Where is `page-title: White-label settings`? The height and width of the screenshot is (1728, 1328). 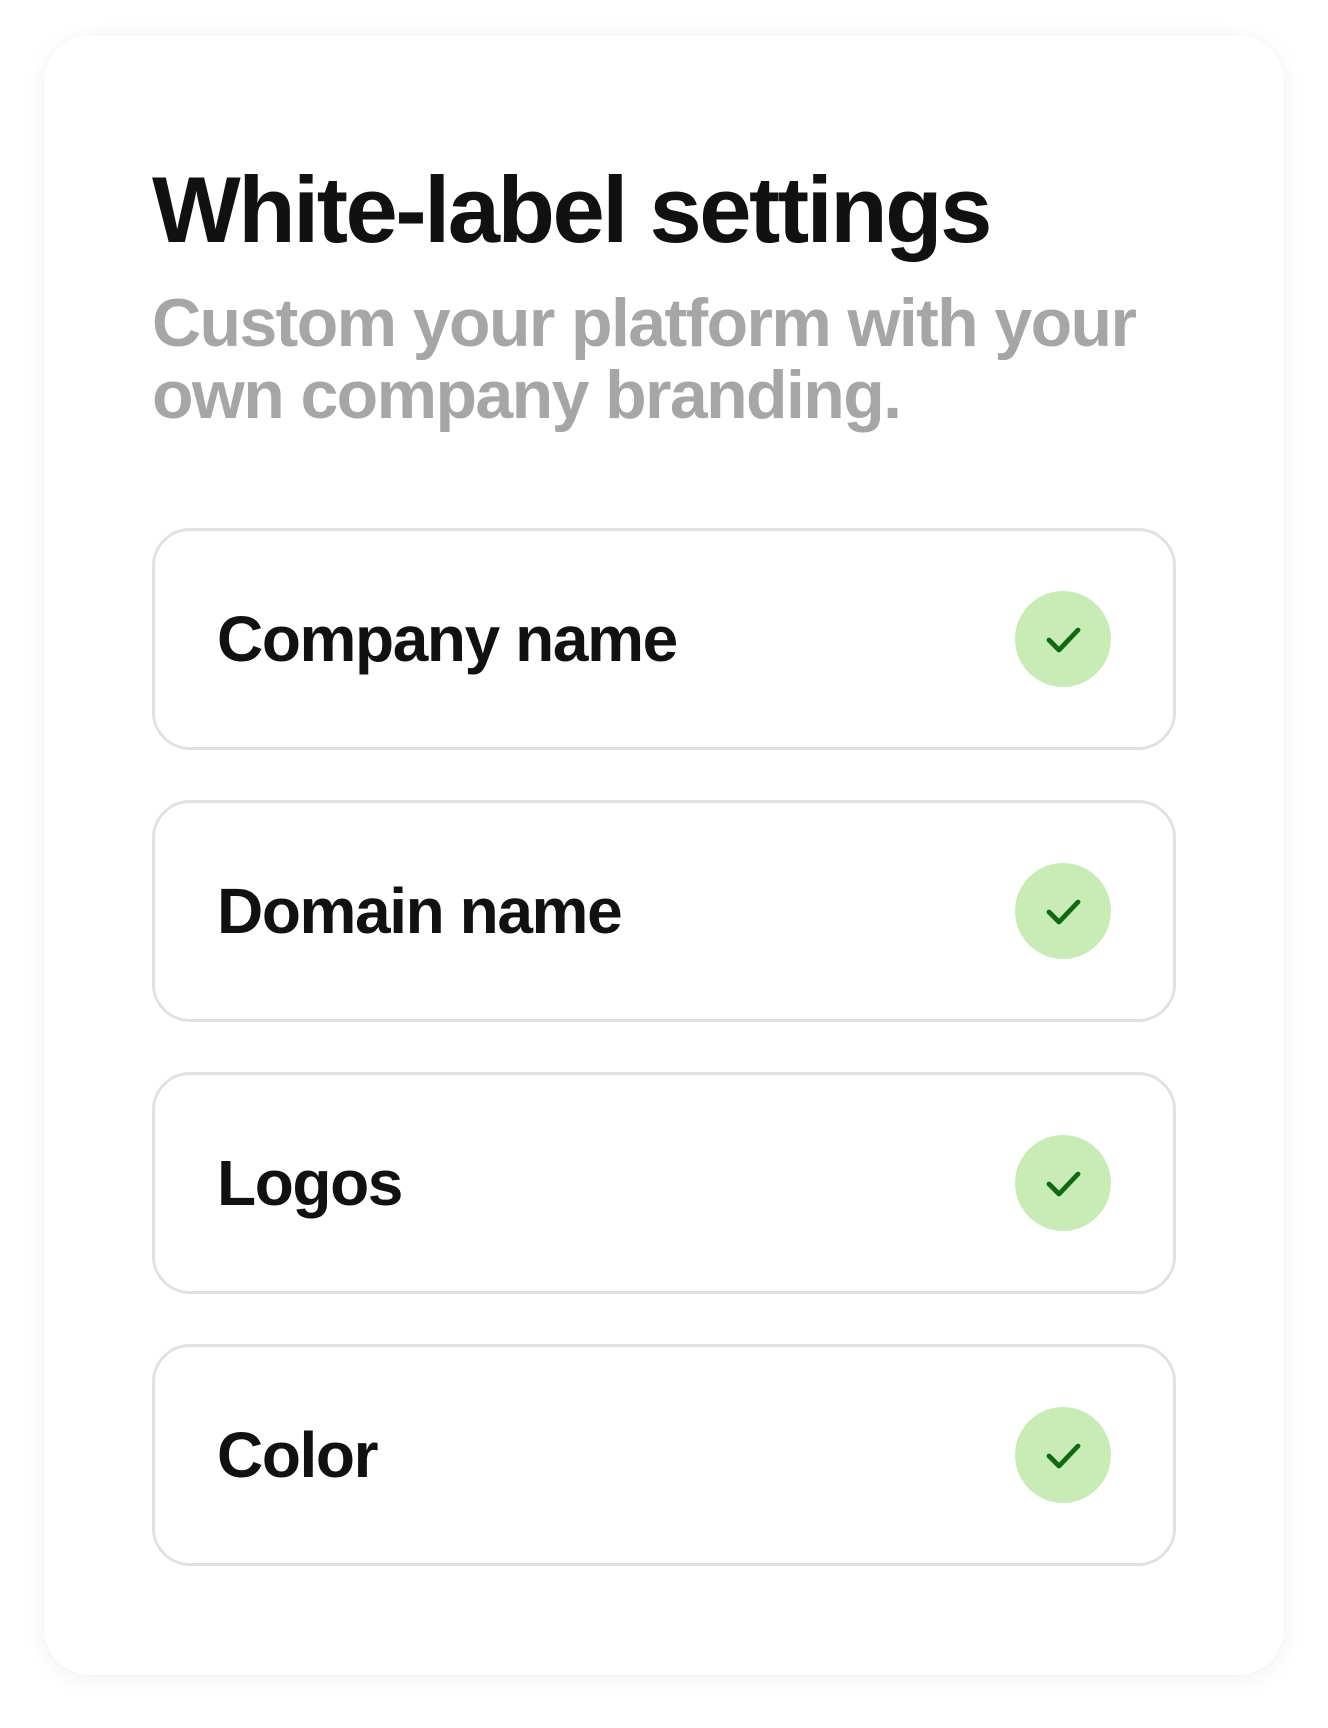
page-title: White-label settings is located at coordinates (572, 209).